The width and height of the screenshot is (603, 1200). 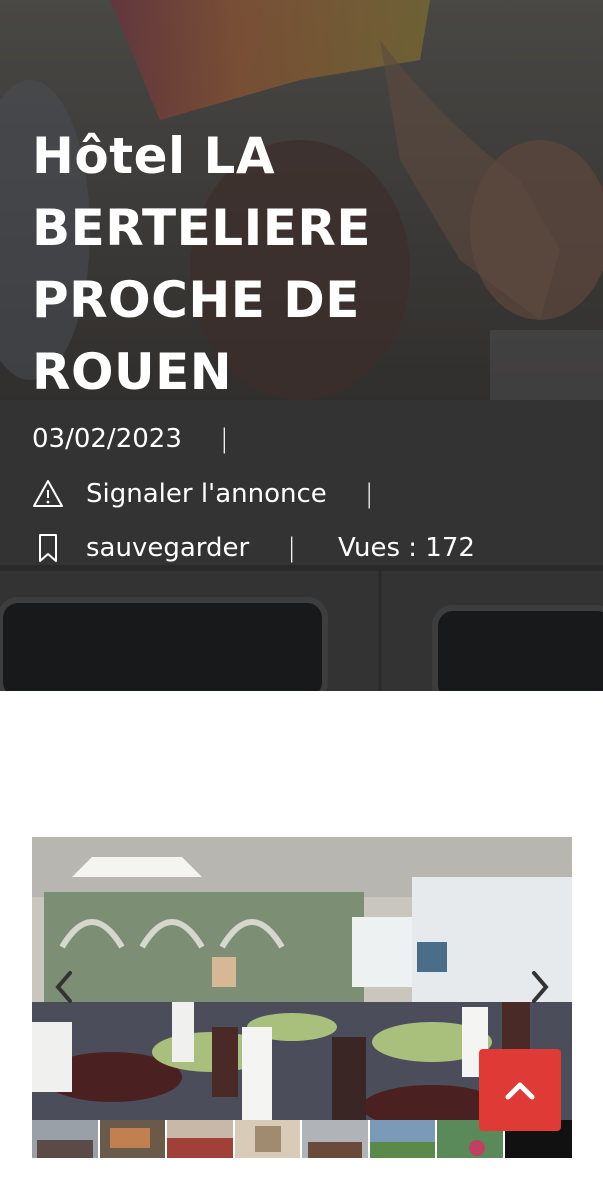 I want to click on report-listing-link: Signaler l'annonce |, so click(x=203, y=494).